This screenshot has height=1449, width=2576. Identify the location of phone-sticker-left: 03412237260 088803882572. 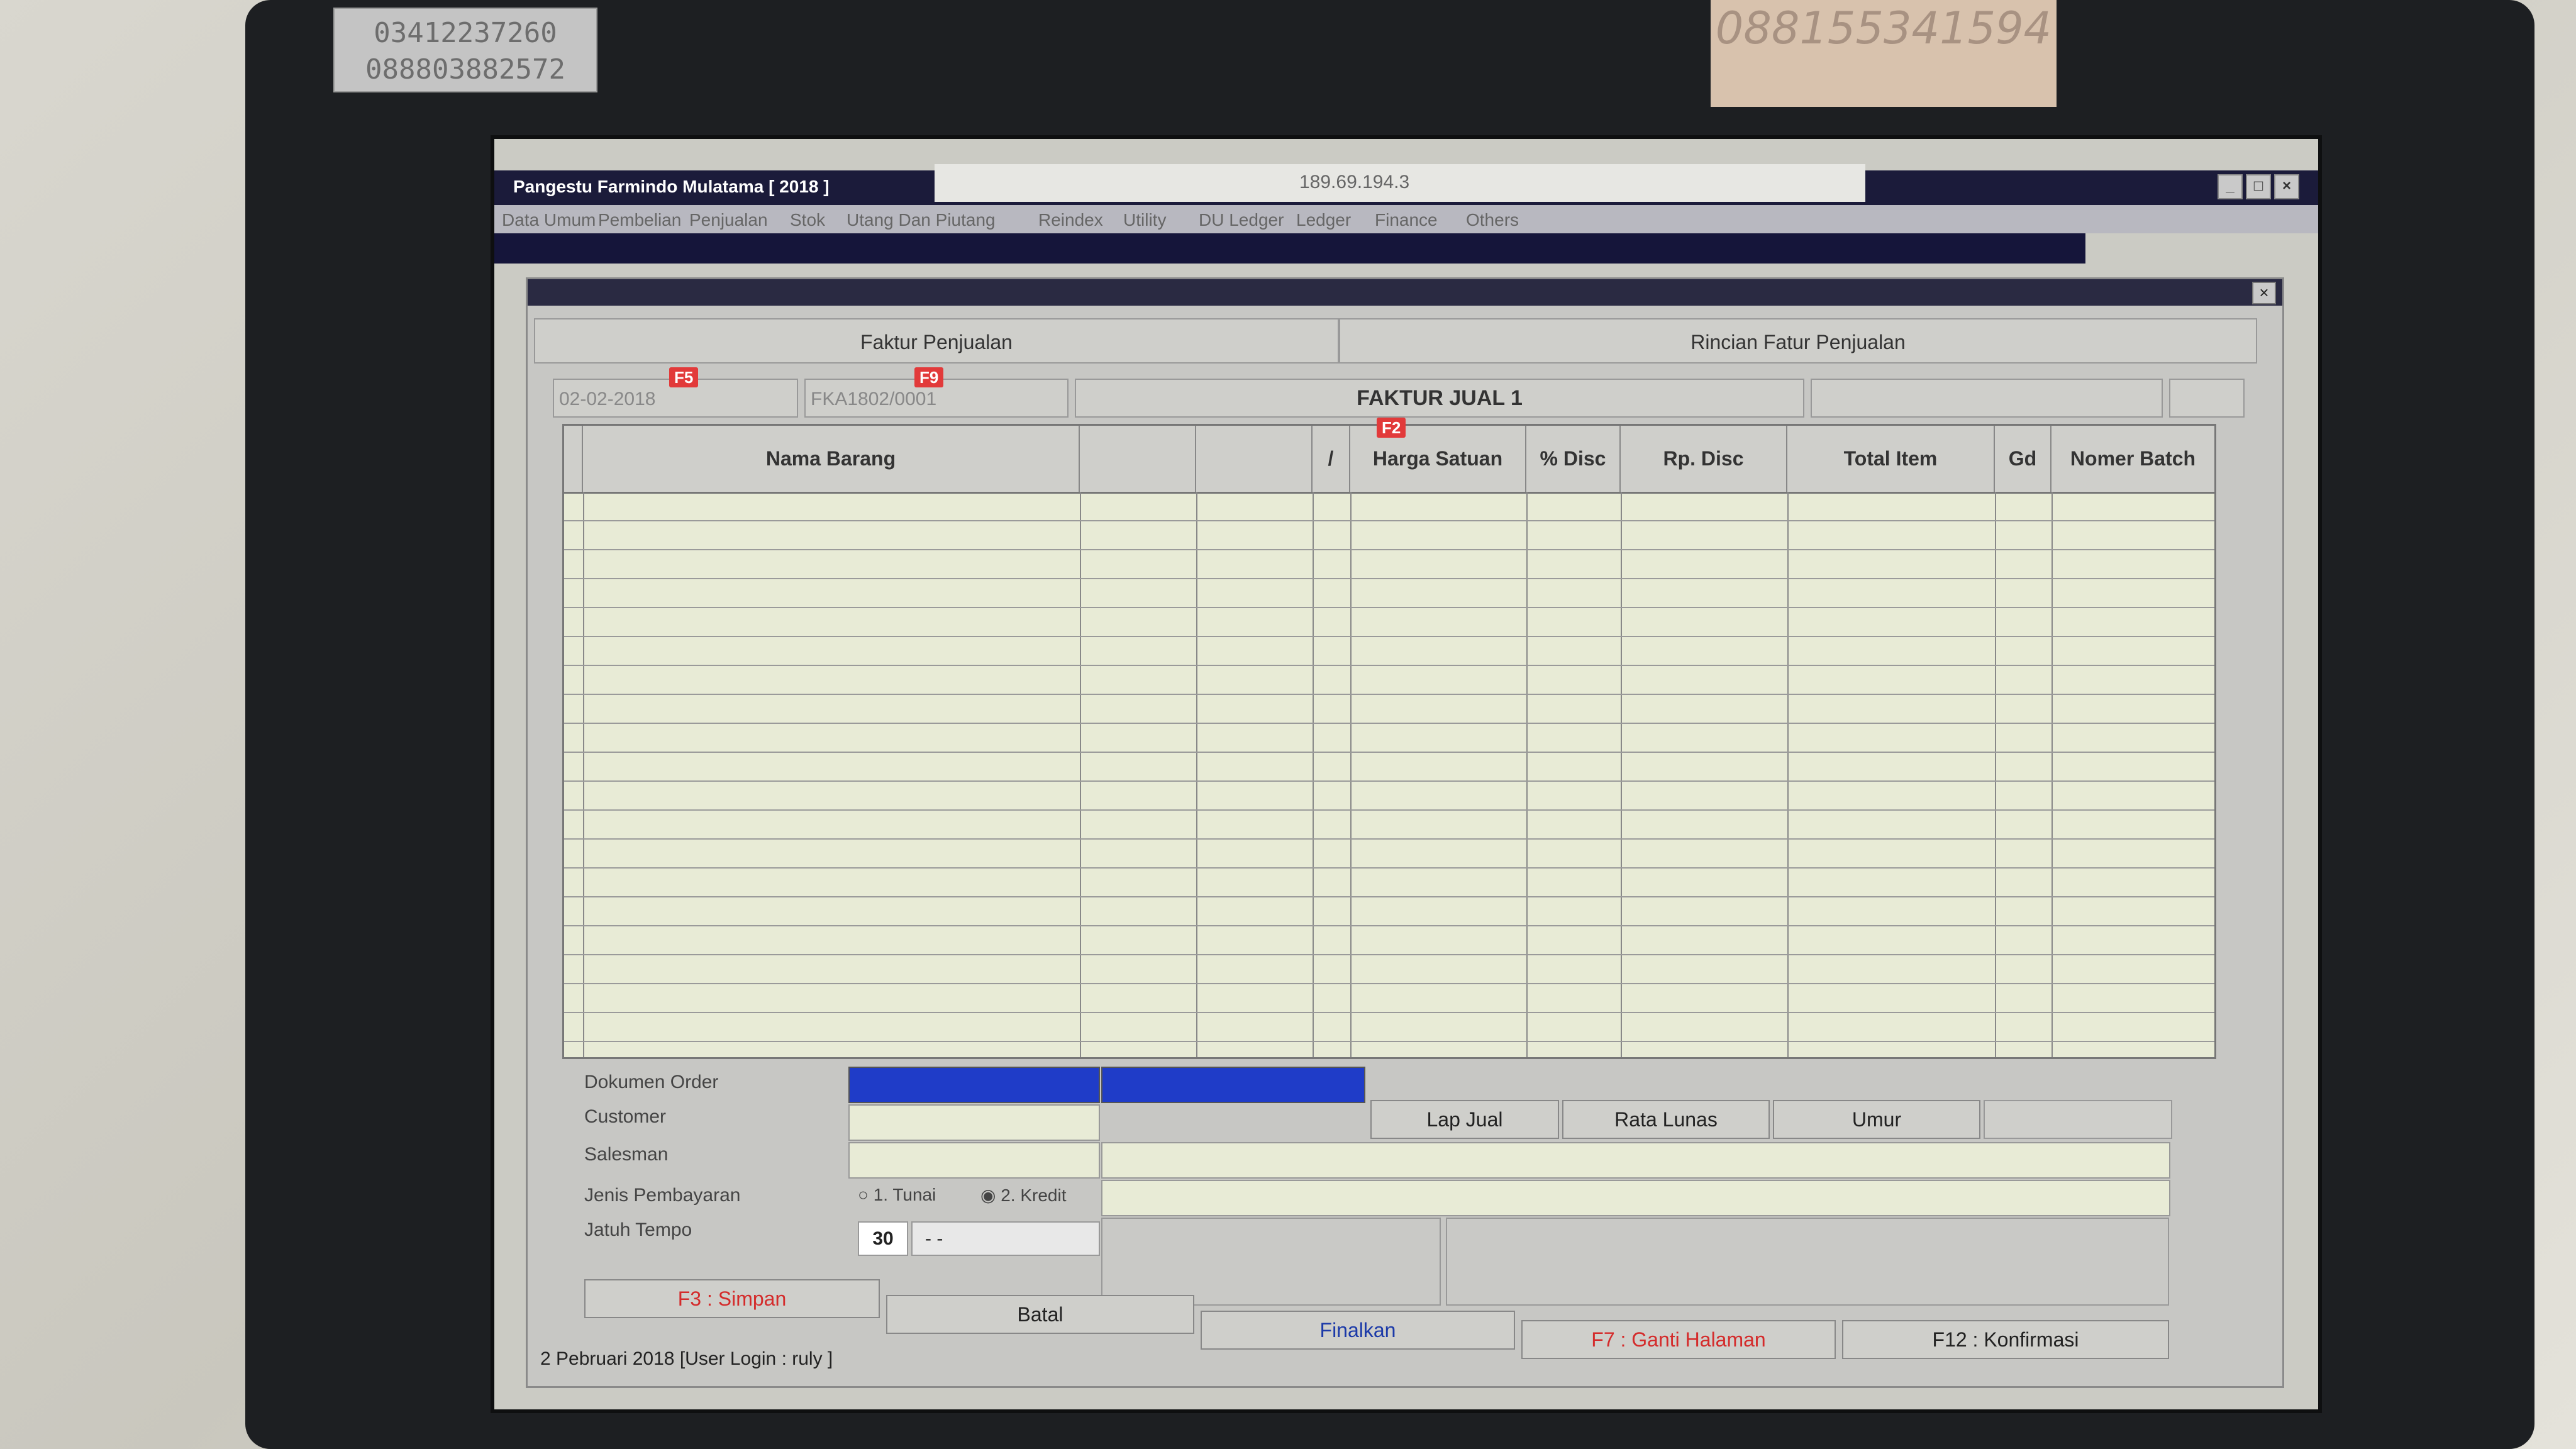
(465, 50).